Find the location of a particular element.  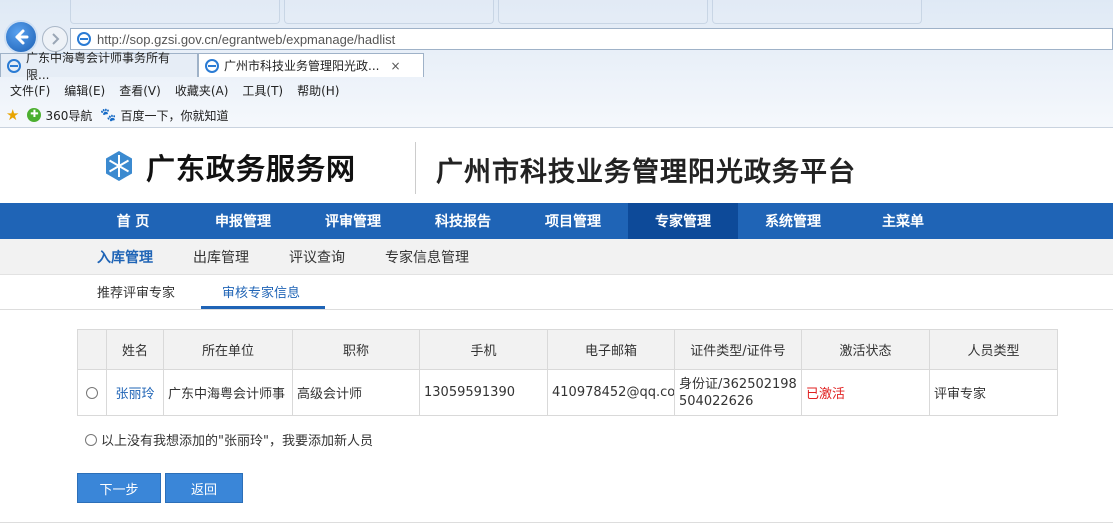

col-name: 姓名 is located at coordinates (135, 349).